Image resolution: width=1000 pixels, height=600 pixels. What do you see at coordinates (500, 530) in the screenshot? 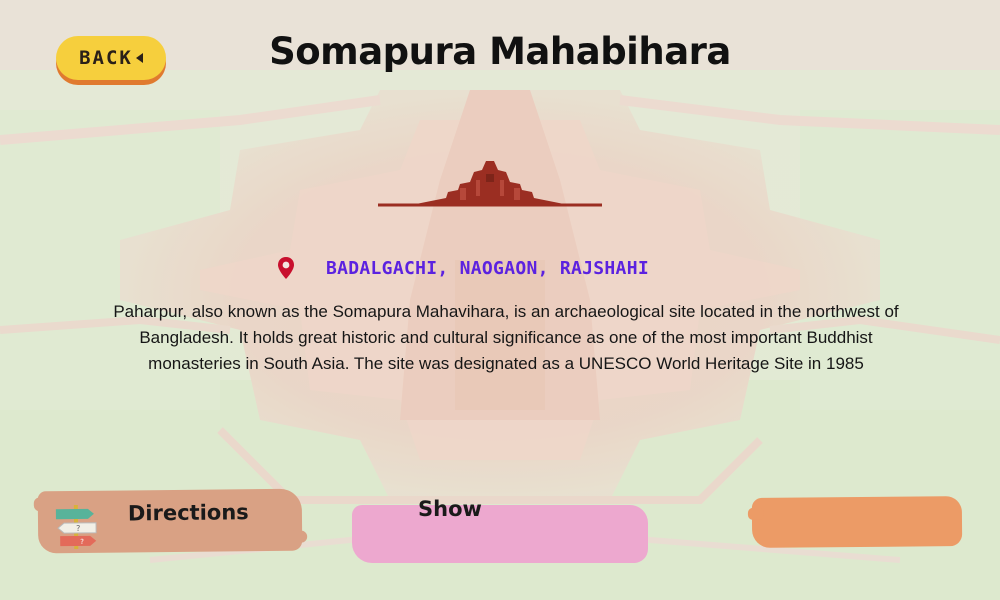
I see `show-button: Show` at bounding box center [500, 530].